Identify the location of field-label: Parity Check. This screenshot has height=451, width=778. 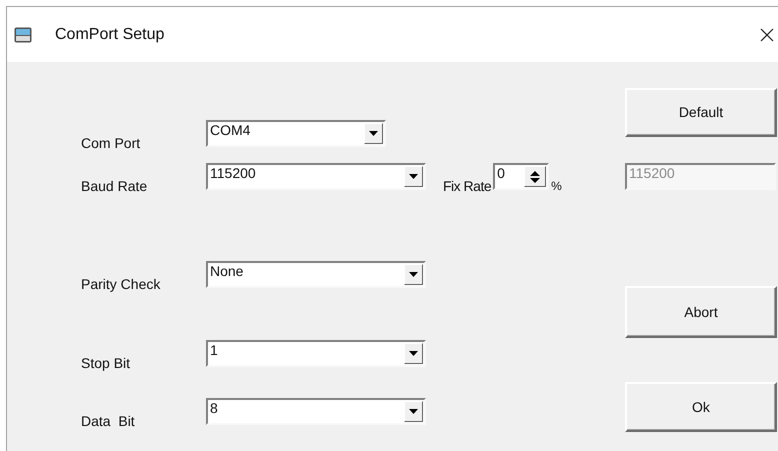
(121, 284).